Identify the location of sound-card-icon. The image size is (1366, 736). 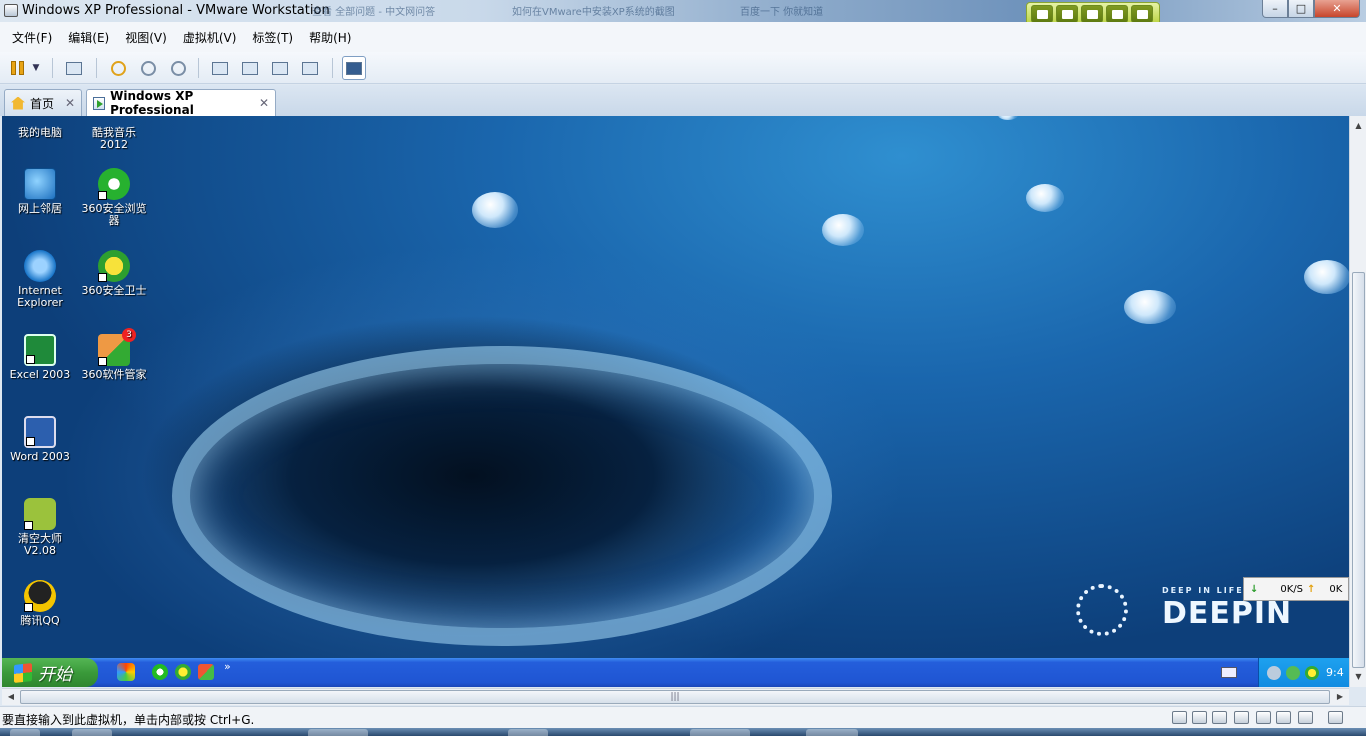
(1283, 717).